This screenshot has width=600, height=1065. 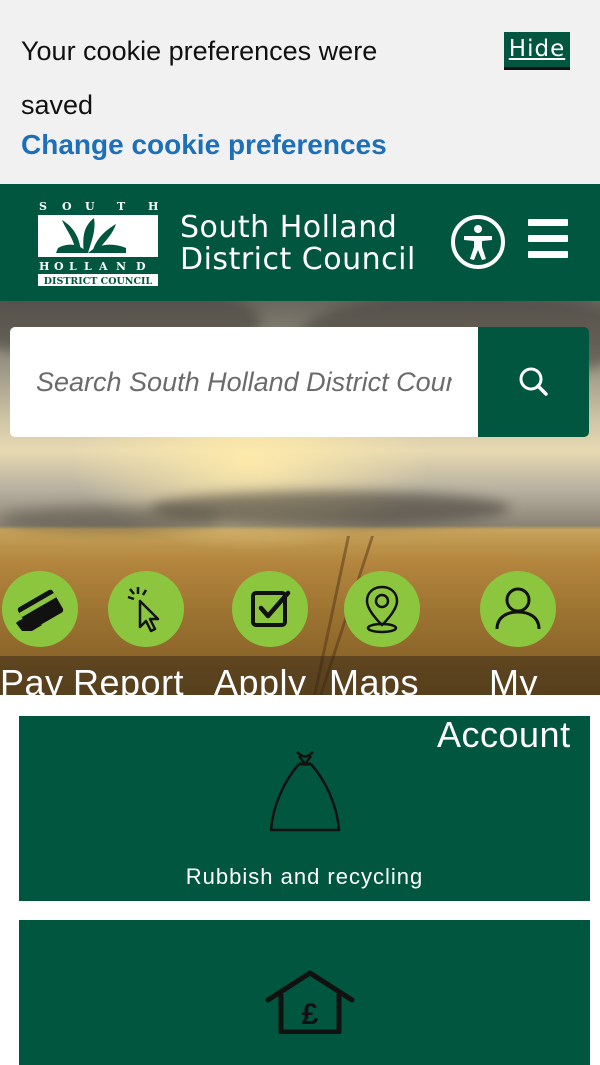 I want to click on card-payment-icon, so click(x=40, y=610).